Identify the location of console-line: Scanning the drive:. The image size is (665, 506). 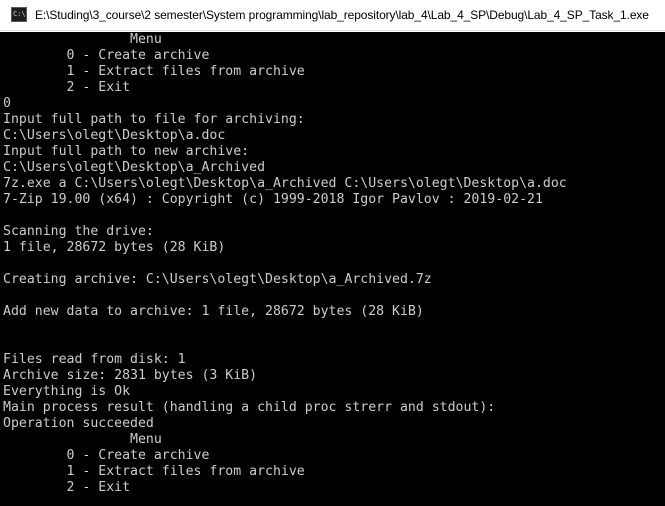
(78, 231).